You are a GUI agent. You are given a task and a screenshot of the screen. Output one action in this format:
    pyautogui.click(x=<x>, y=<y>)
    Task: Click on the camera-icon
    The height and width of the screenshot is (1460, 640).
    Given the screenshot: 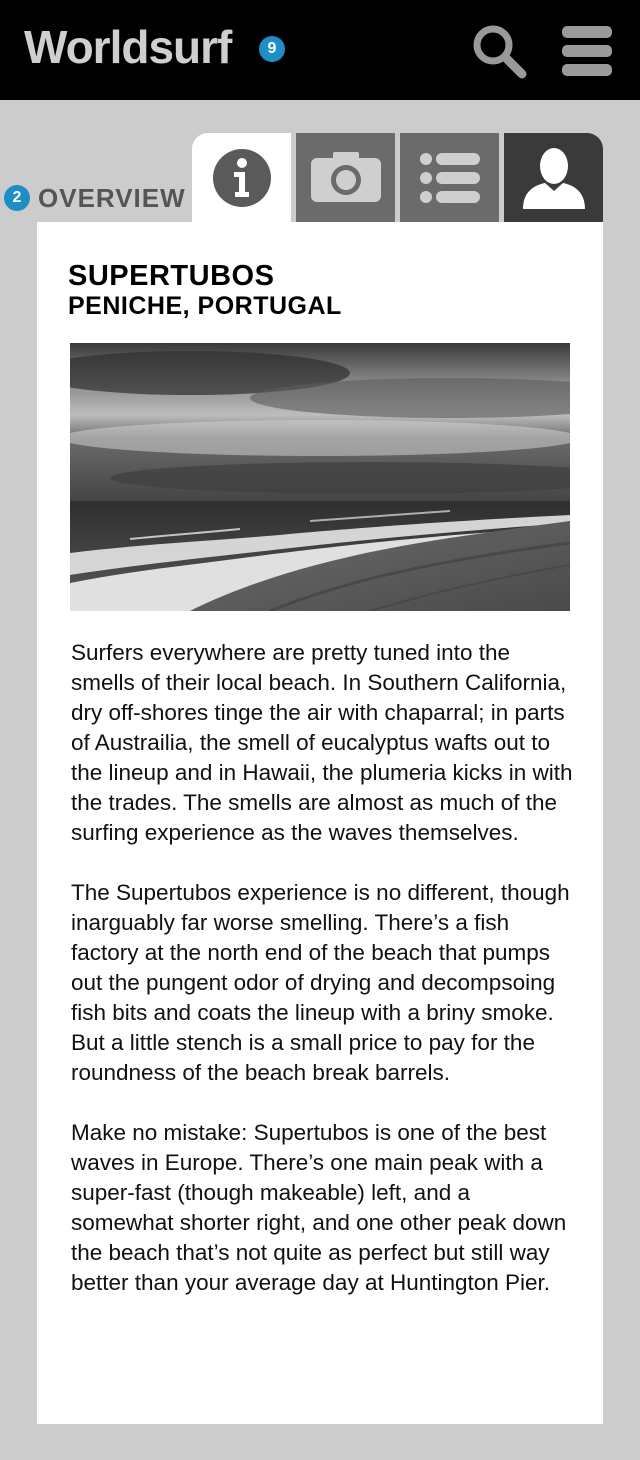 What is the action you would take?
    pyautogui.click(x=345, y=176)
    